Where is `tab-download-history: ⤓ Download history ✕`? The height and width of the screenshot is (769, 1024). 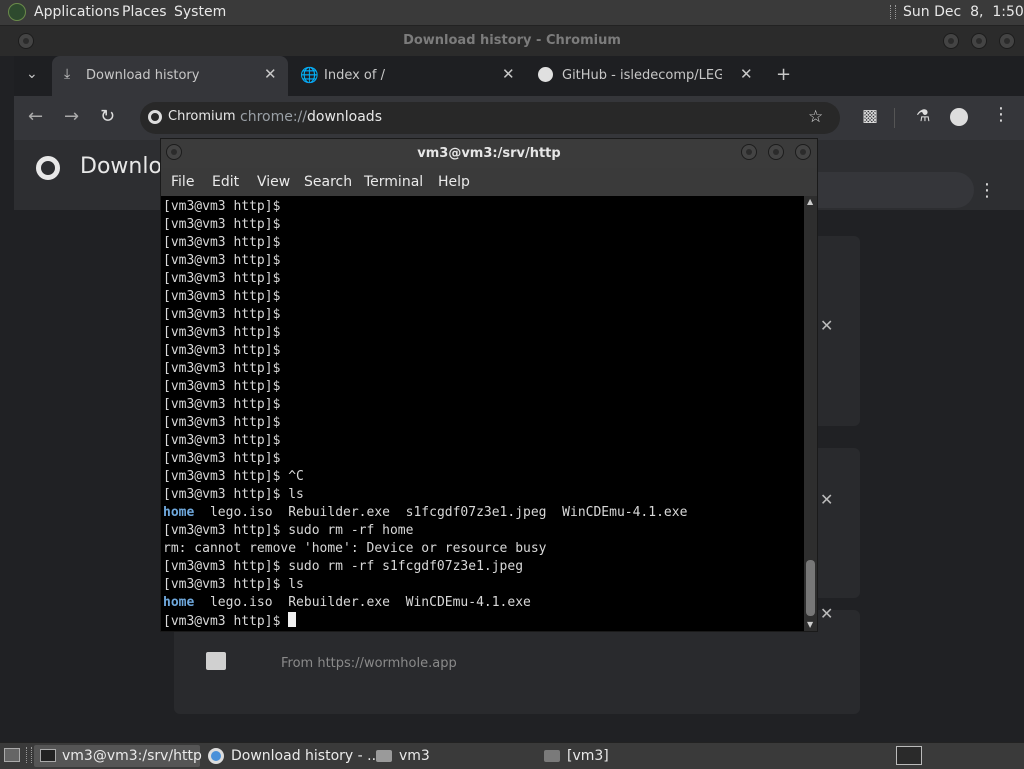 tab-download-history: ⤓ Download history ✕ is located at coordinates (170, 76).